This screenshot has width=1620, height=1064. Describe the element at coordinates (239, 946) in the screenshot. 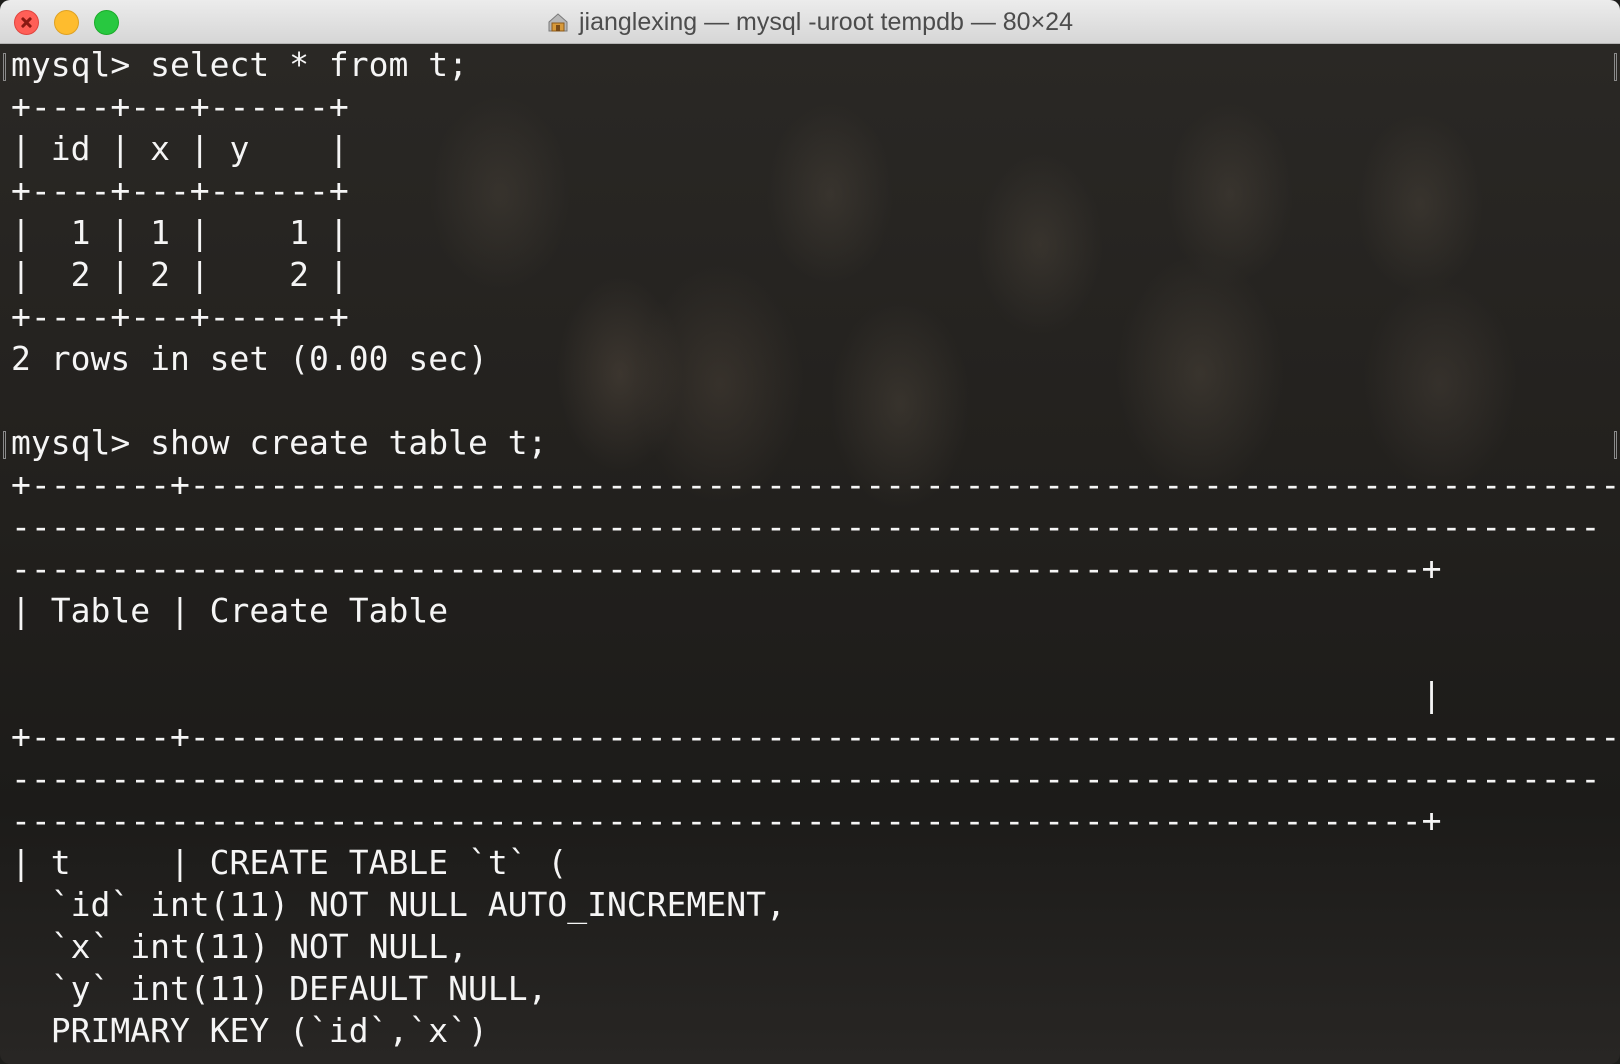

I see `terminal-line: `x` int(11) NOT NULL,` at that location.